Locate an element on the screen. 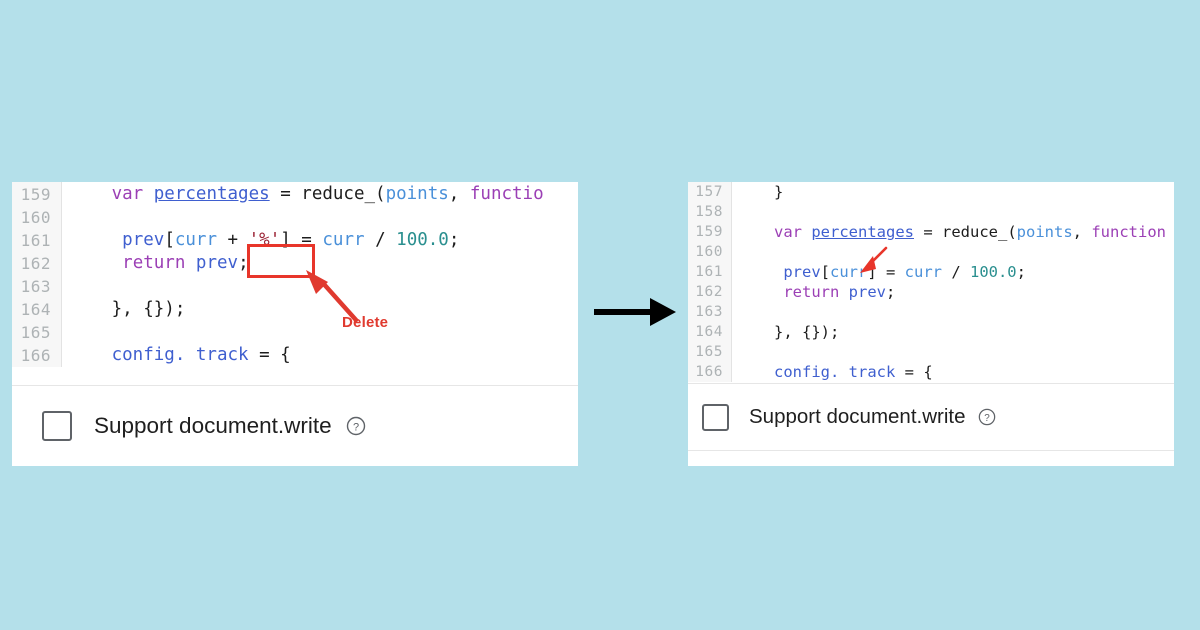  line-number: 159 is located at coordinates (709, 232).